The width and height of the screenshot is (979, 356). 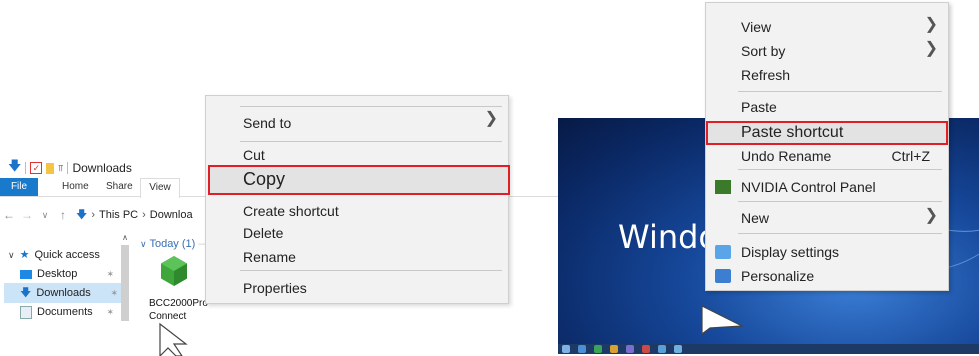 What do you see at coordinates (254, 155) in the screenshot?
I see `menu-item-cut: Cut` at bounding box center [254, 155].